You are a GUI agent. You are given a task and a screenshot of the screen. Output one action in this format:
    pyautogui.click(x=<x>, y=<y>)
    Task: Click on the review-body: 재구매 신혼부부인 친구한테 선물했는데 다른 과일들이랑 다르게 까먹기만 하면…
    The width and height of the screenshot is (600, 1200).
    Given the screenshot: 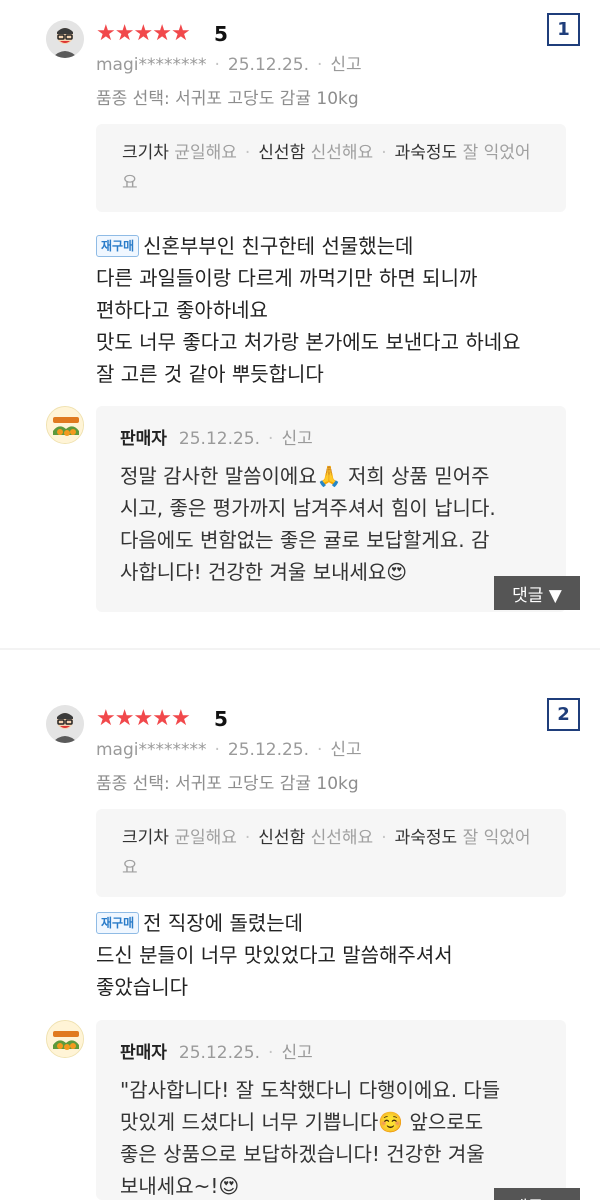 What is the action you would take?
    pyautogui.click(x=341, y=310)
    